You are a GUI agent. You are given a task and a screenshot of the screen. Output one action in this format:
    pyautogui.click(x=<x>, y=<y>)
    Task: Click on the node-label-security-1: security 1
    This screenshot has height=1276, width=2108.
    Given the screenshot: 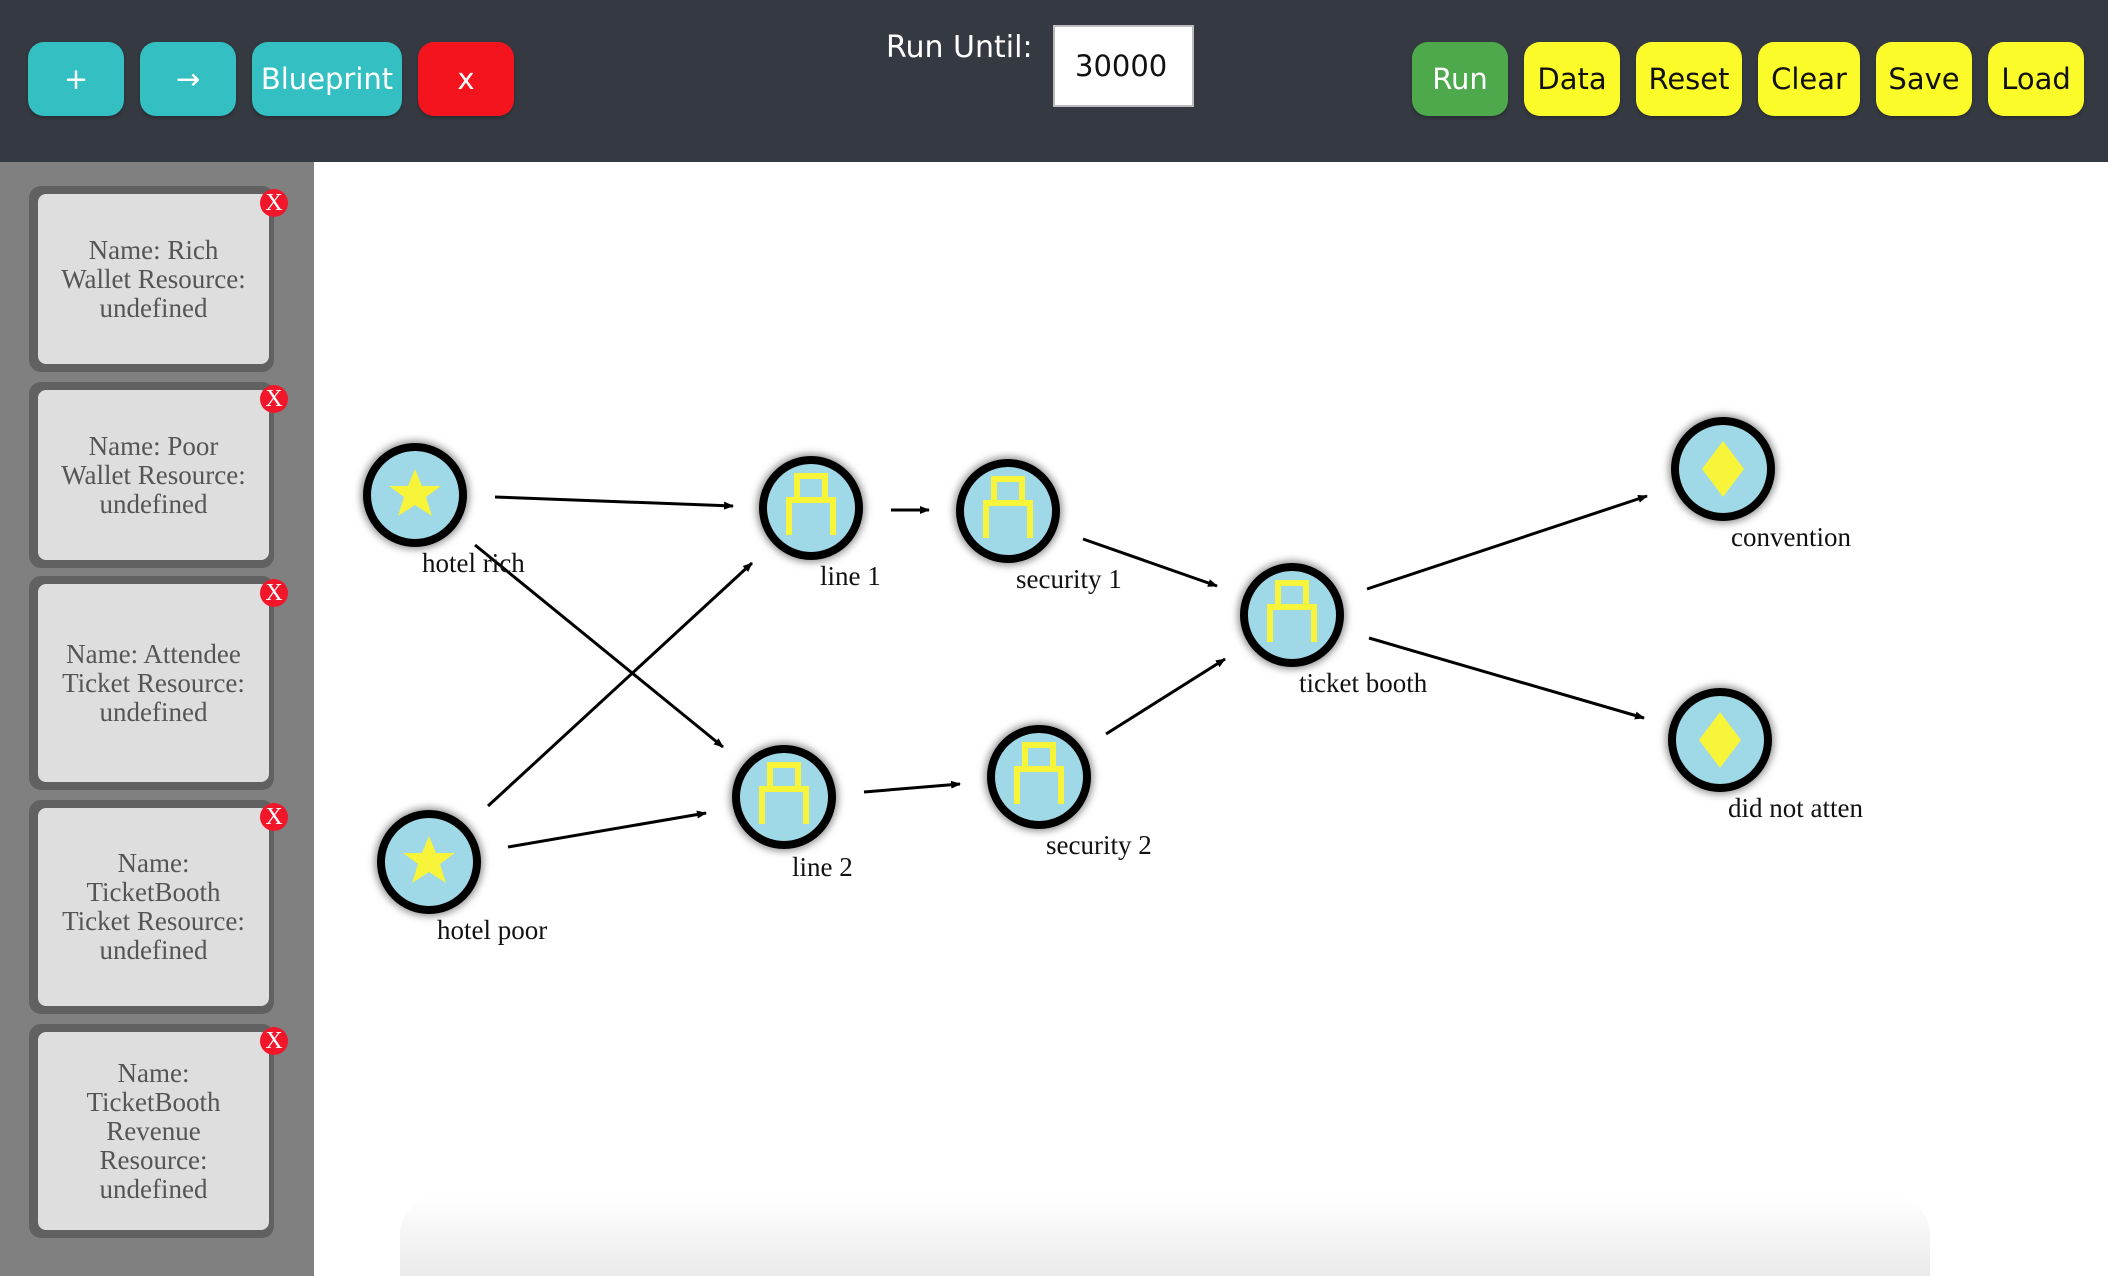 What is the action you would take?
    pyautogui.click(x=1069, y=579)
    